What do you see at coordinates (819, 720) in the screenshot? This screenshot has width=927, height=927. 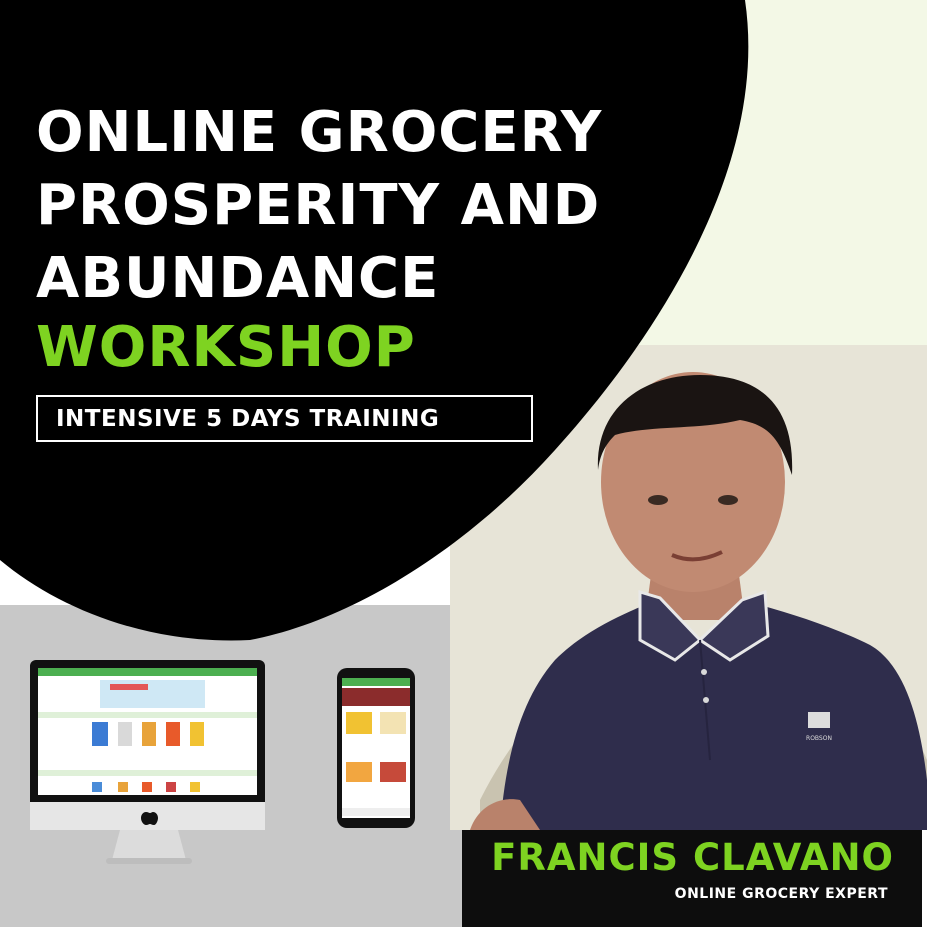 I see `shirt-logo-icon` at bounding box center [819, 720].